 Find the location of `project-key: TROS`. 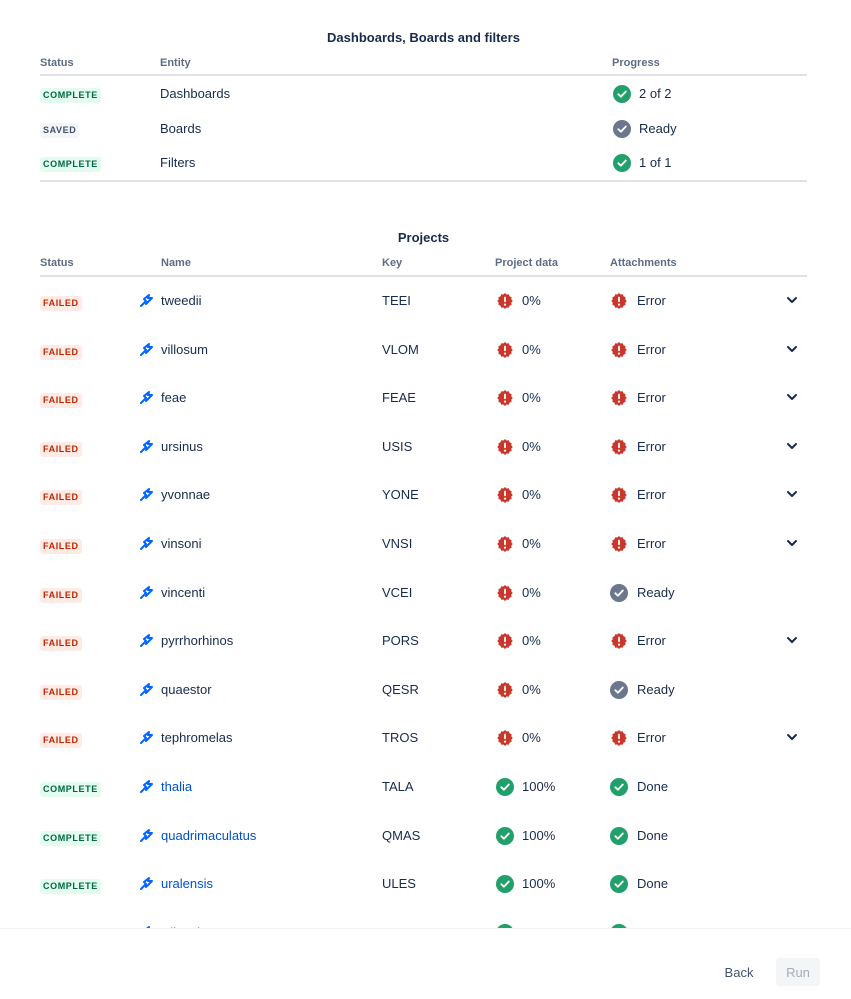

project-key: TROS is located at coordinates (400, 738).